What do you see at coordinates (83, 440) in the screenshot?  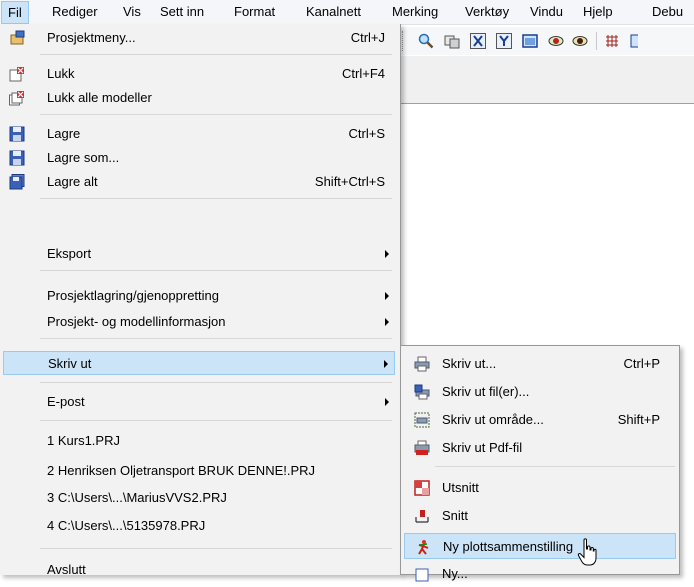 I see `menu-item-label: 1 Kurs1.PRJ` at bounding box center [83, 440].